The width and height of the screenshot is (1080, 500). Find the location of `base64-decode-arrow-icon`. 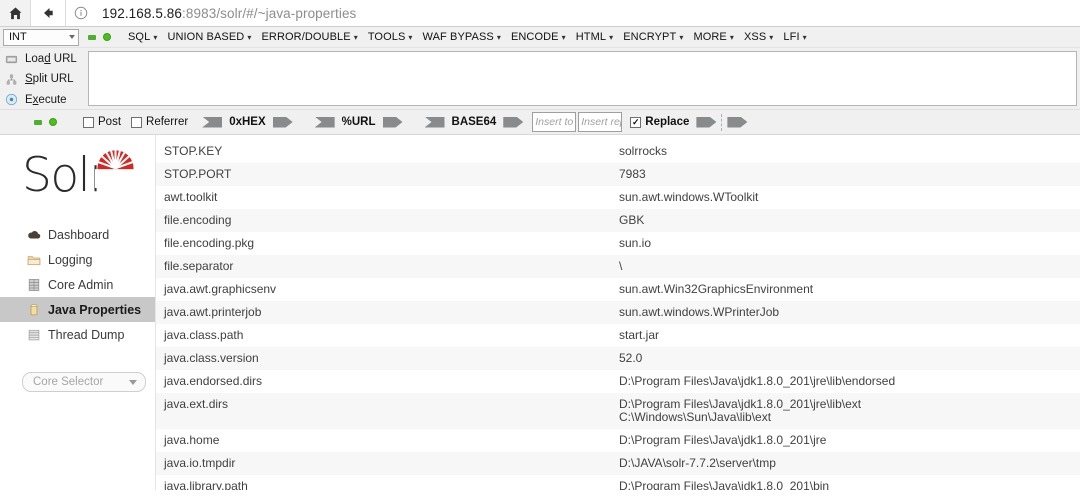

base64-decode-arrow-icon is located at coordinates (434, 122).